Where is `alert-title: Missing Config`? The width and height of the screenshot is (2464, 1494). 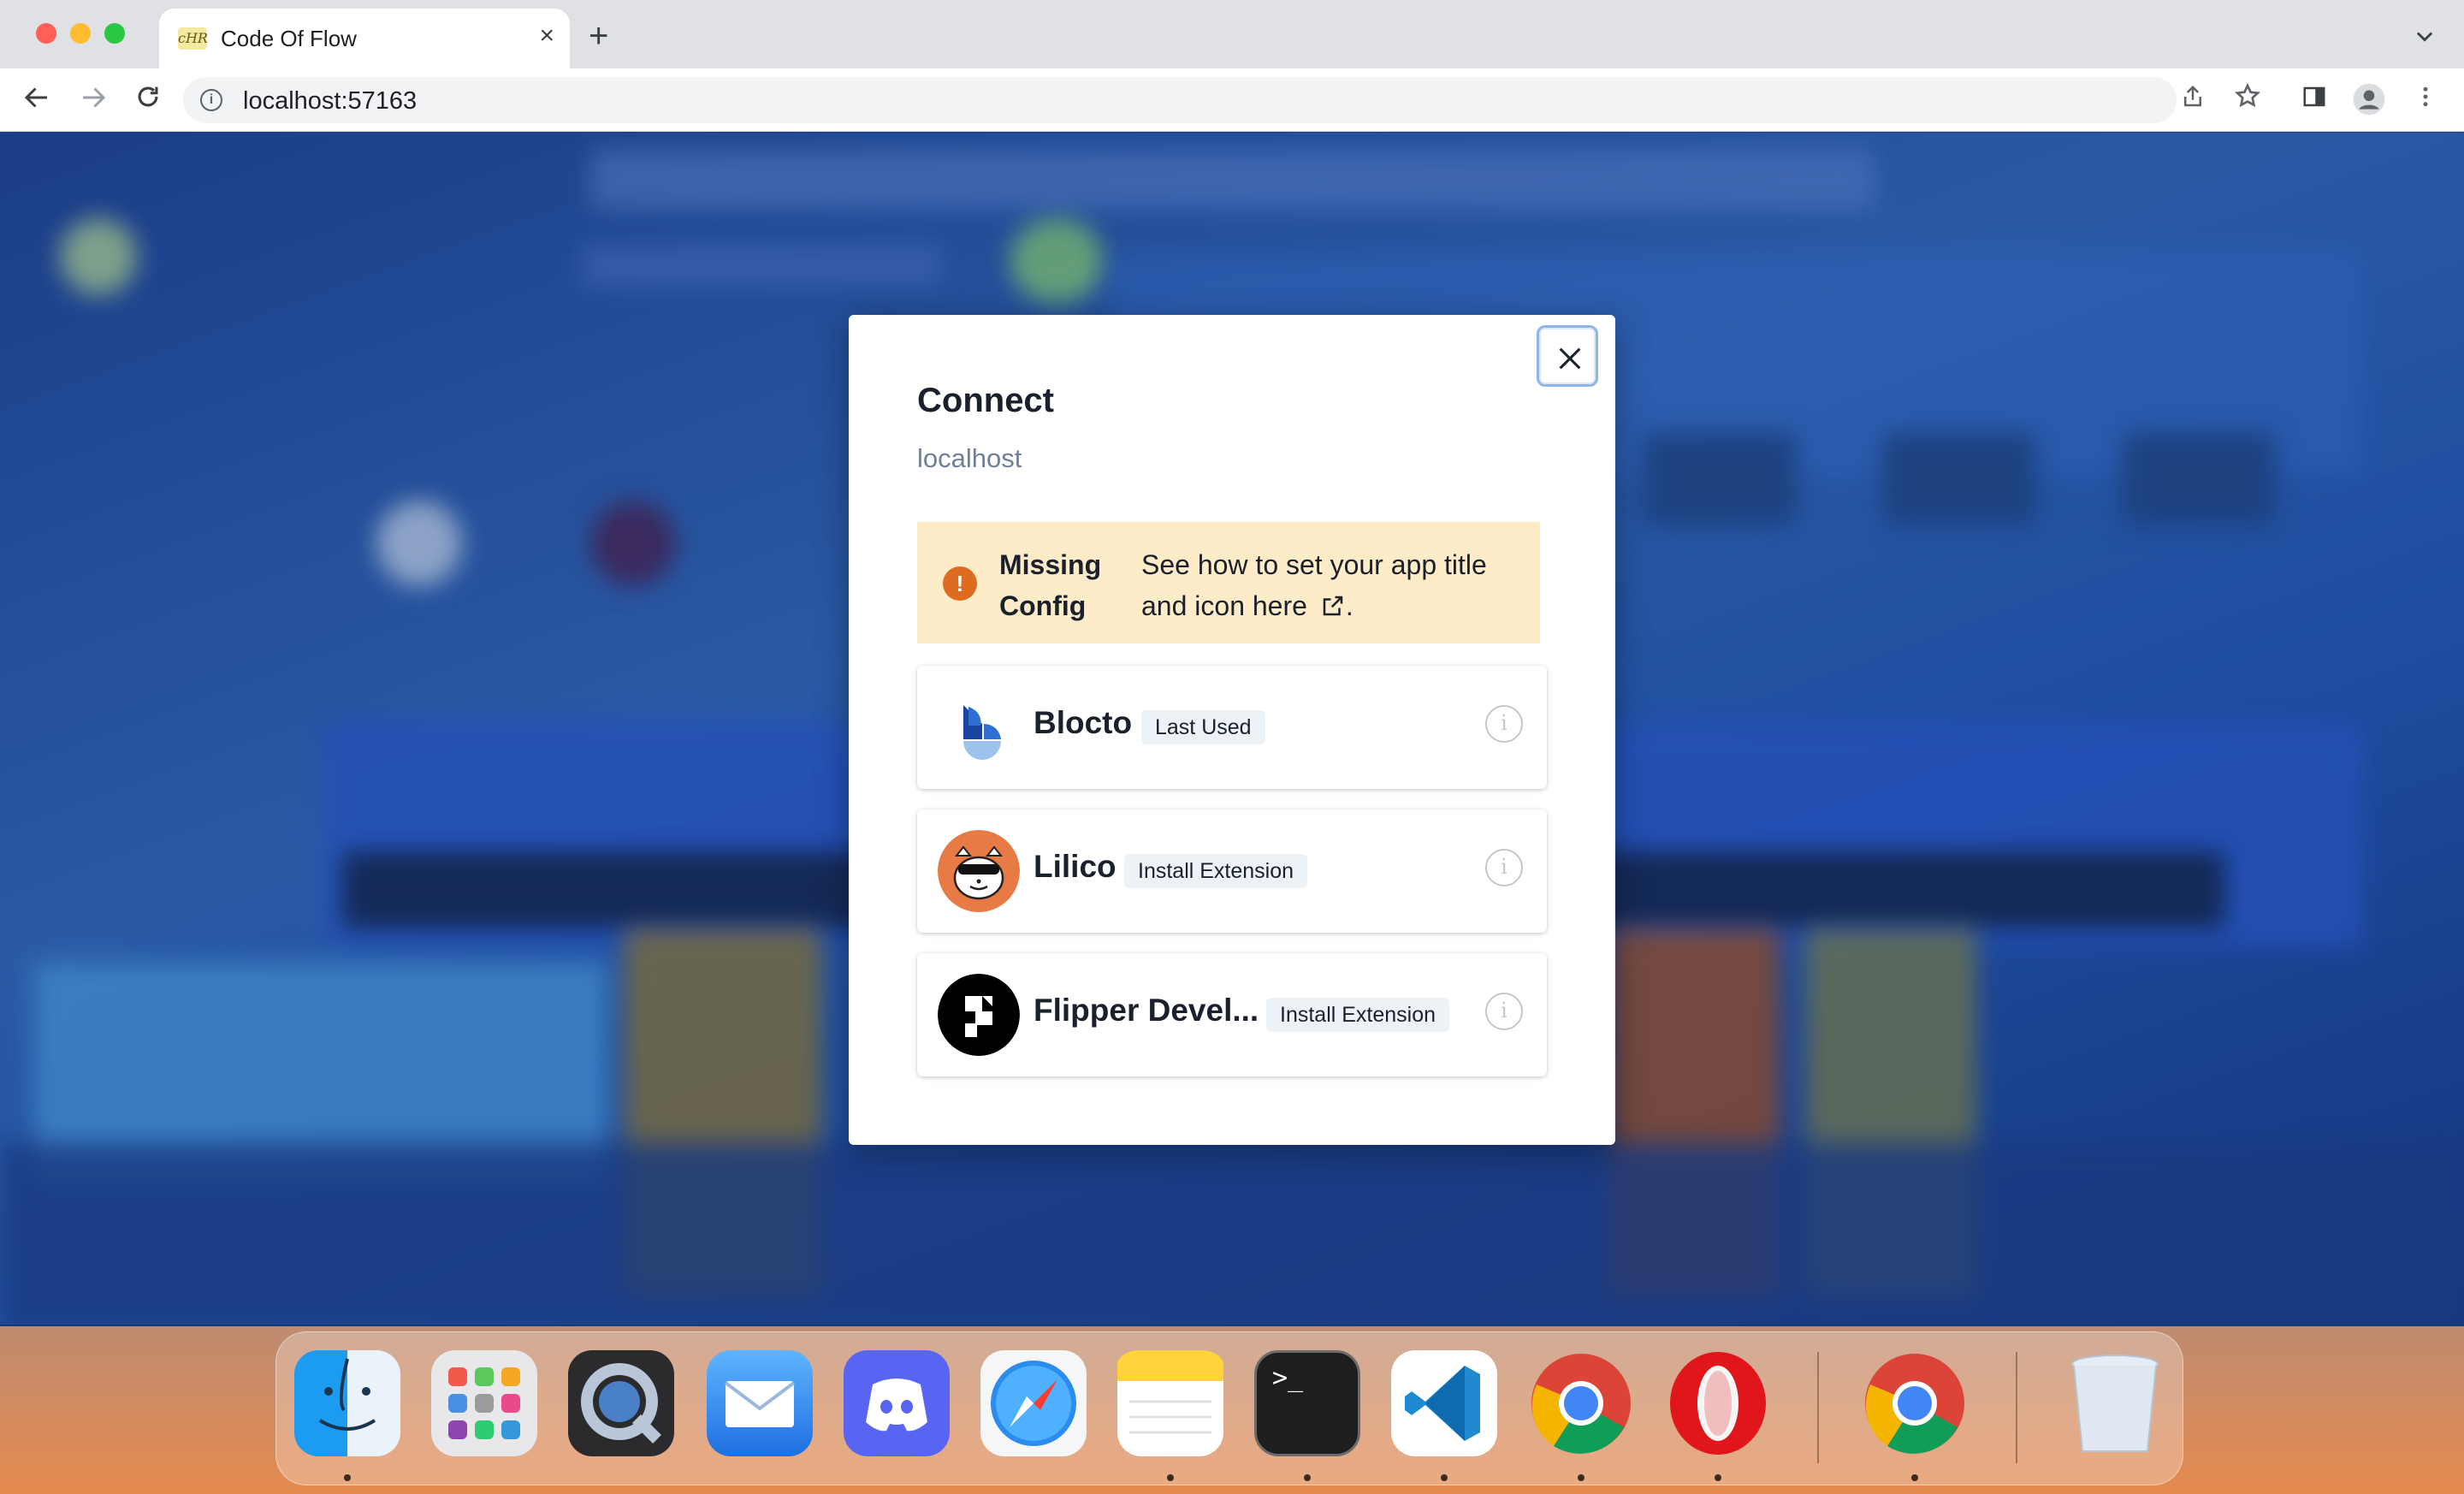 alert-title: Missing Config is located at coordinates (1050, 585).